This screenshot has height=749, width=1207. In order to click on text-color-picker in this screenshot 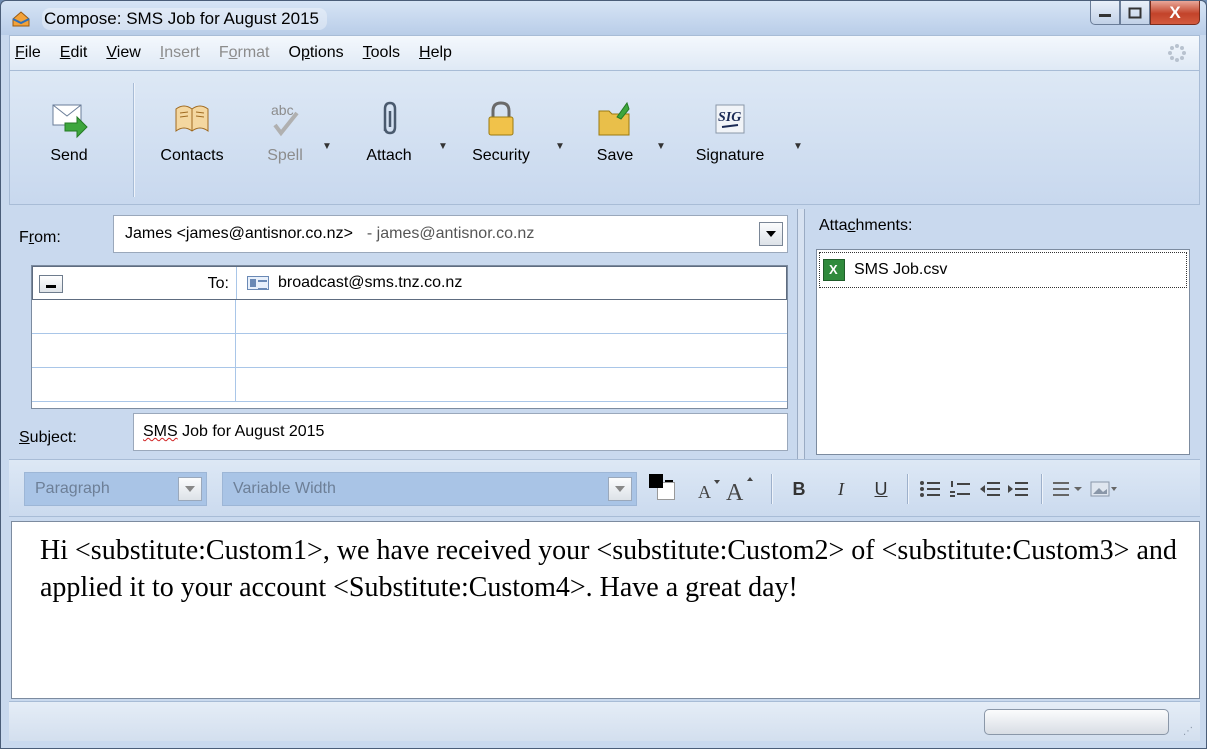, I will do `click(666, 490)`.